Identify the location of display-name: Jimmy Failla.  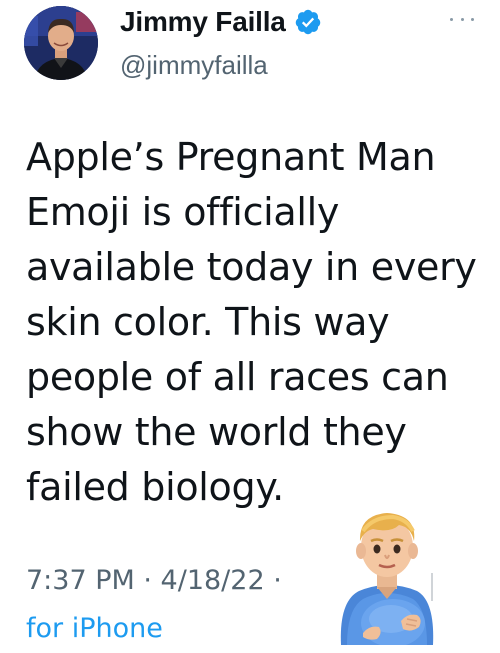
(203, 22).